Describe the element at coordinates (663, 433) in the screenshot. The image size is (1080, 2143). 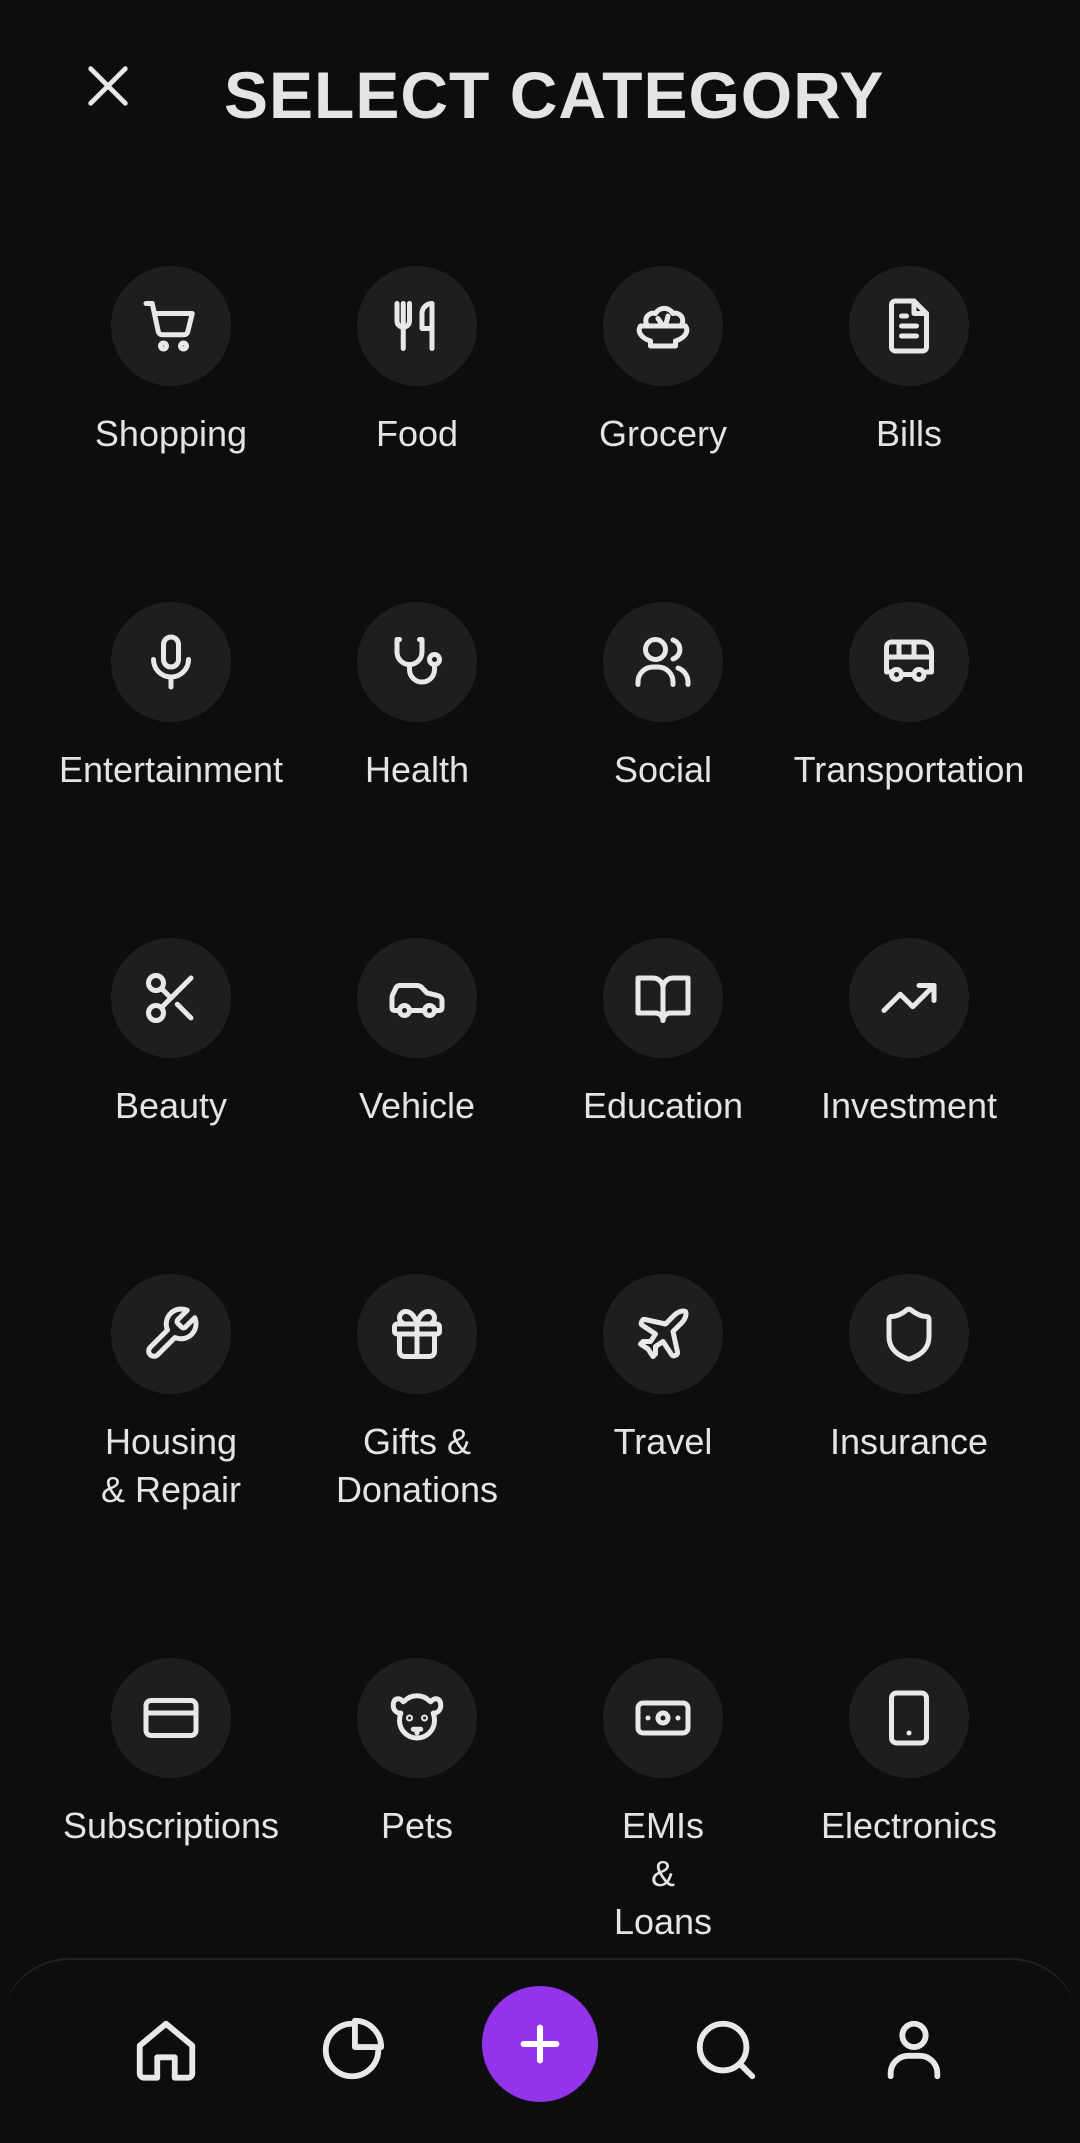
I see `category-label: Grocery` at that location.